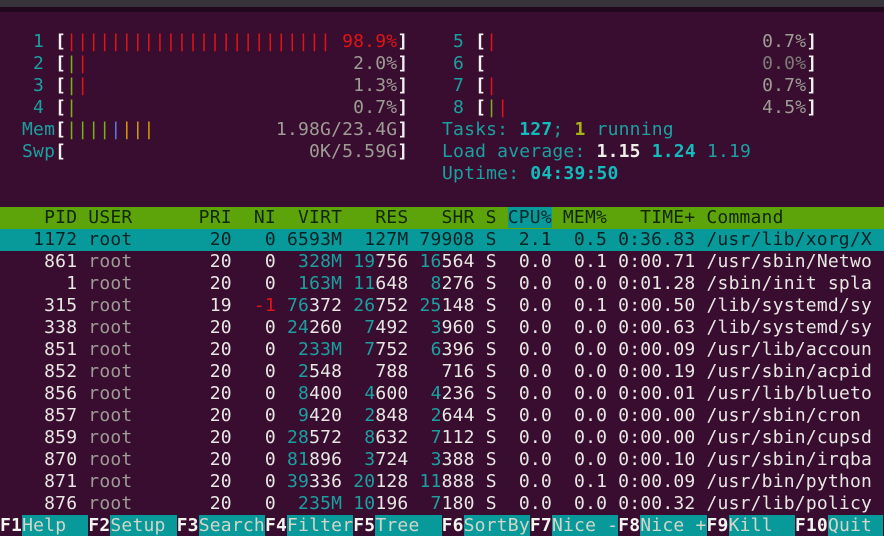 The width and height of the screenshot is (884, 536). I want to click on fn-button-search: Search, so click(231, 525).